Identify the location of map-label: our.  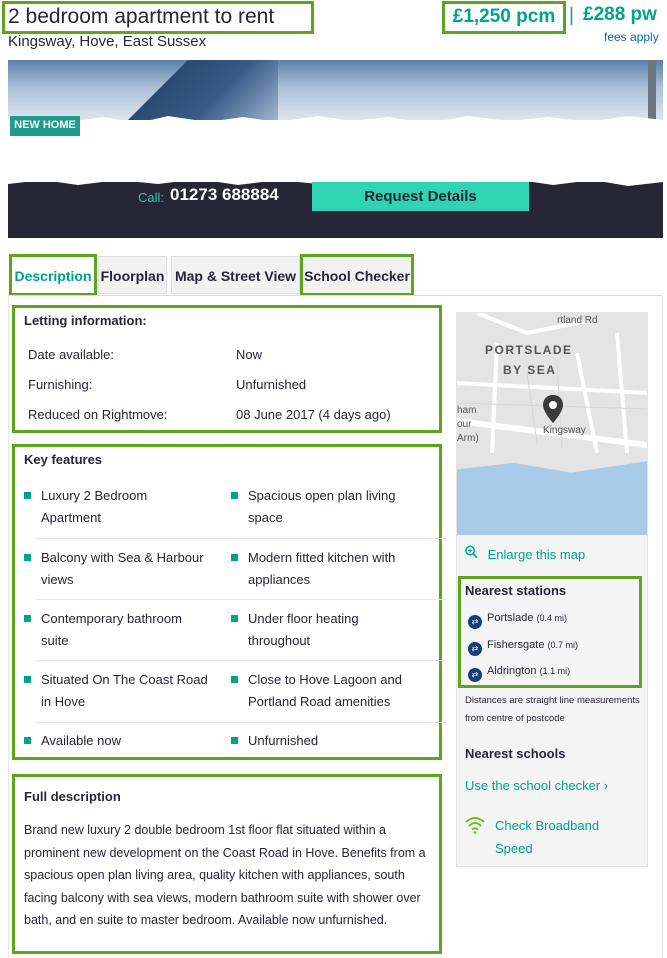
(464, 424).